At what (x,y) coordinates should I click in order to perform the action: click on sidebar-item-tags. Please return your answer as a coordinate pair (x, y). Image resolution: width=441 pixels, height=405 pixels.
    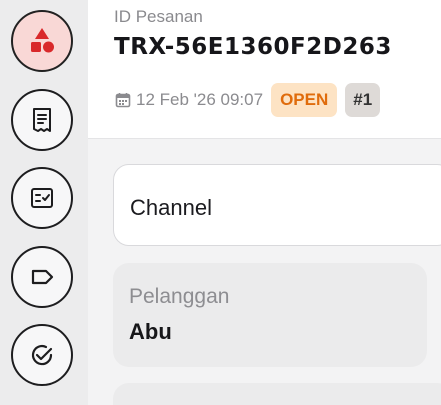
    Looking at the image, I should click on (42, 277).